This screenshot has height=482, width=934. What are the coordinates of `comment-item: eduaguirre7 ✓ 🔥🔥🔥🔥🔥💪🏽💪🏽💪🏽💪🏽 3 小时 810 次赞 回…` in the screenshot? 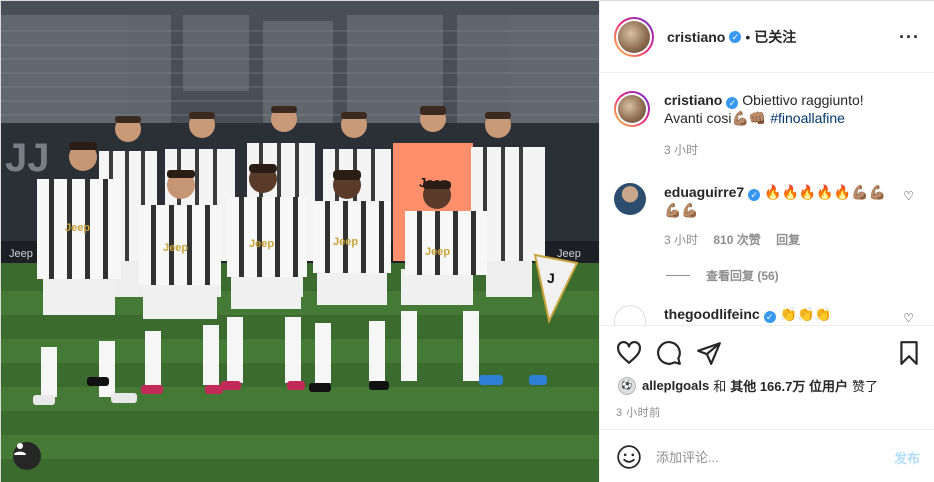 It's located at (768, 216).